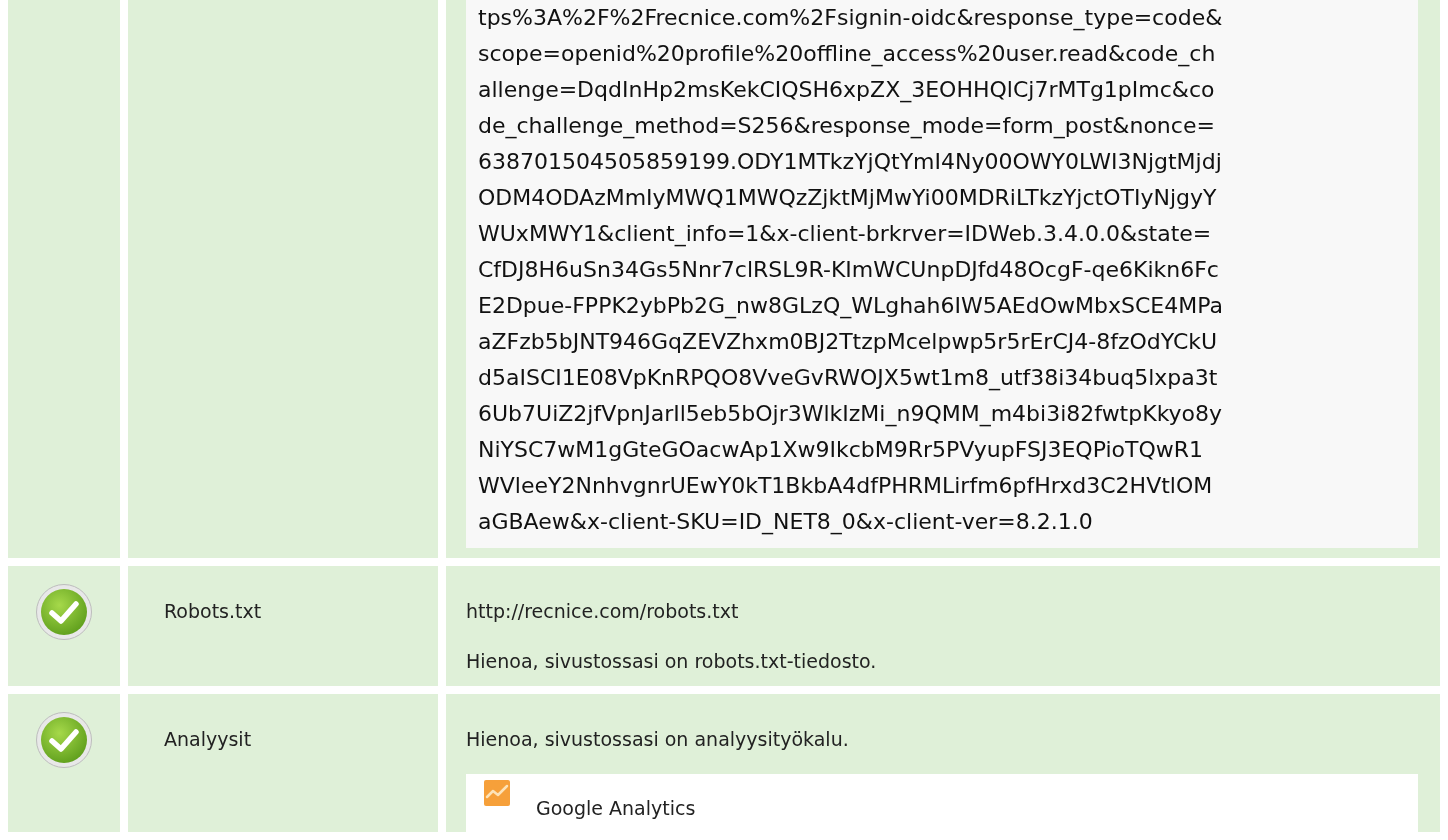 The width and height of the screenshot is (1448, 840). Describe the element at coordinates (848, 378) in the screenshot. I see `code-line: d5aISCI1E08VpKnRPQO8VveGvRWOJX5wt1m8_utf38i34buq5lxpa3t` at that location.